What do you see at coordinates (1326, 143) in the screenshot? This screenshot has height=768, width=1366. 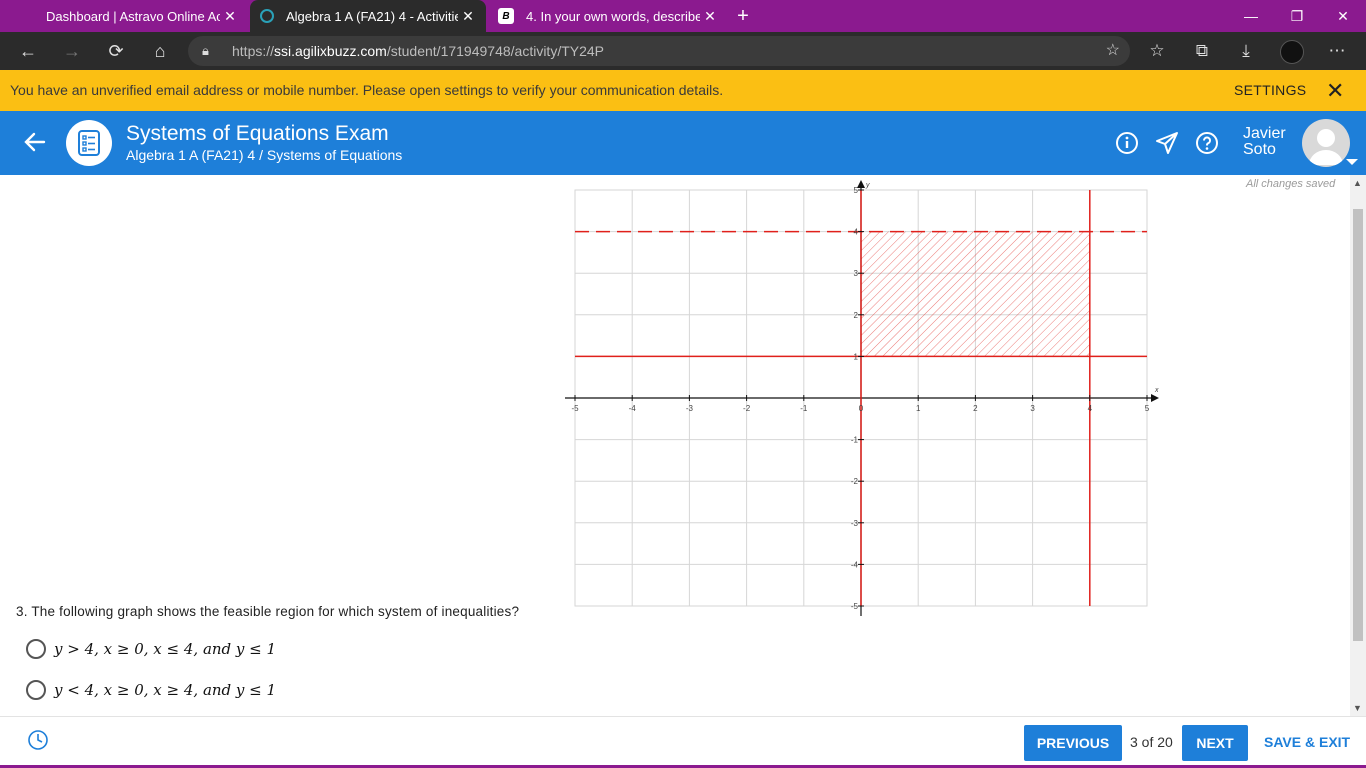 I see `avatar` at bounding box center [1326, 143].